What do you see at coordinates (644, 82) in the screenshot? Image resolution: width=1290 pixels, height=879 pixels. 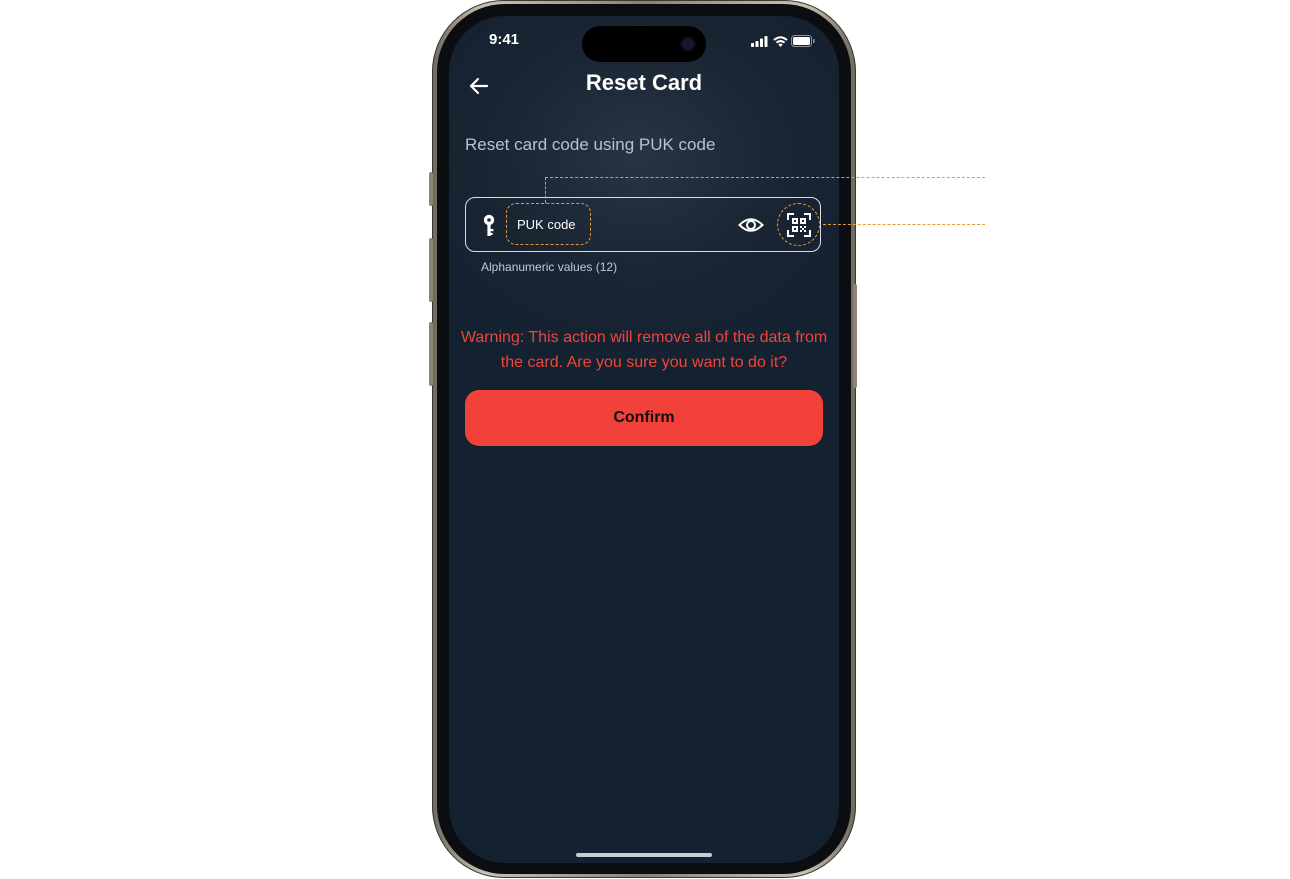 I see `page-title: Reset Card` at bounding box center [644, 82].